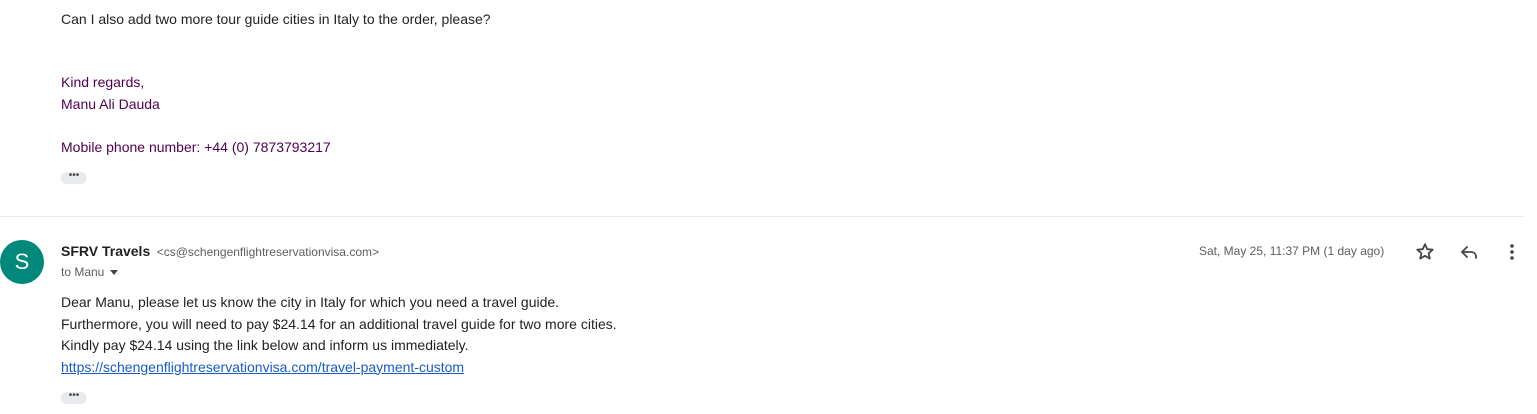  What do you see at coordinates (105, 251) in the screenshot?
I see `sender-name: SFRV Travels` at bounding box center [105, 251].